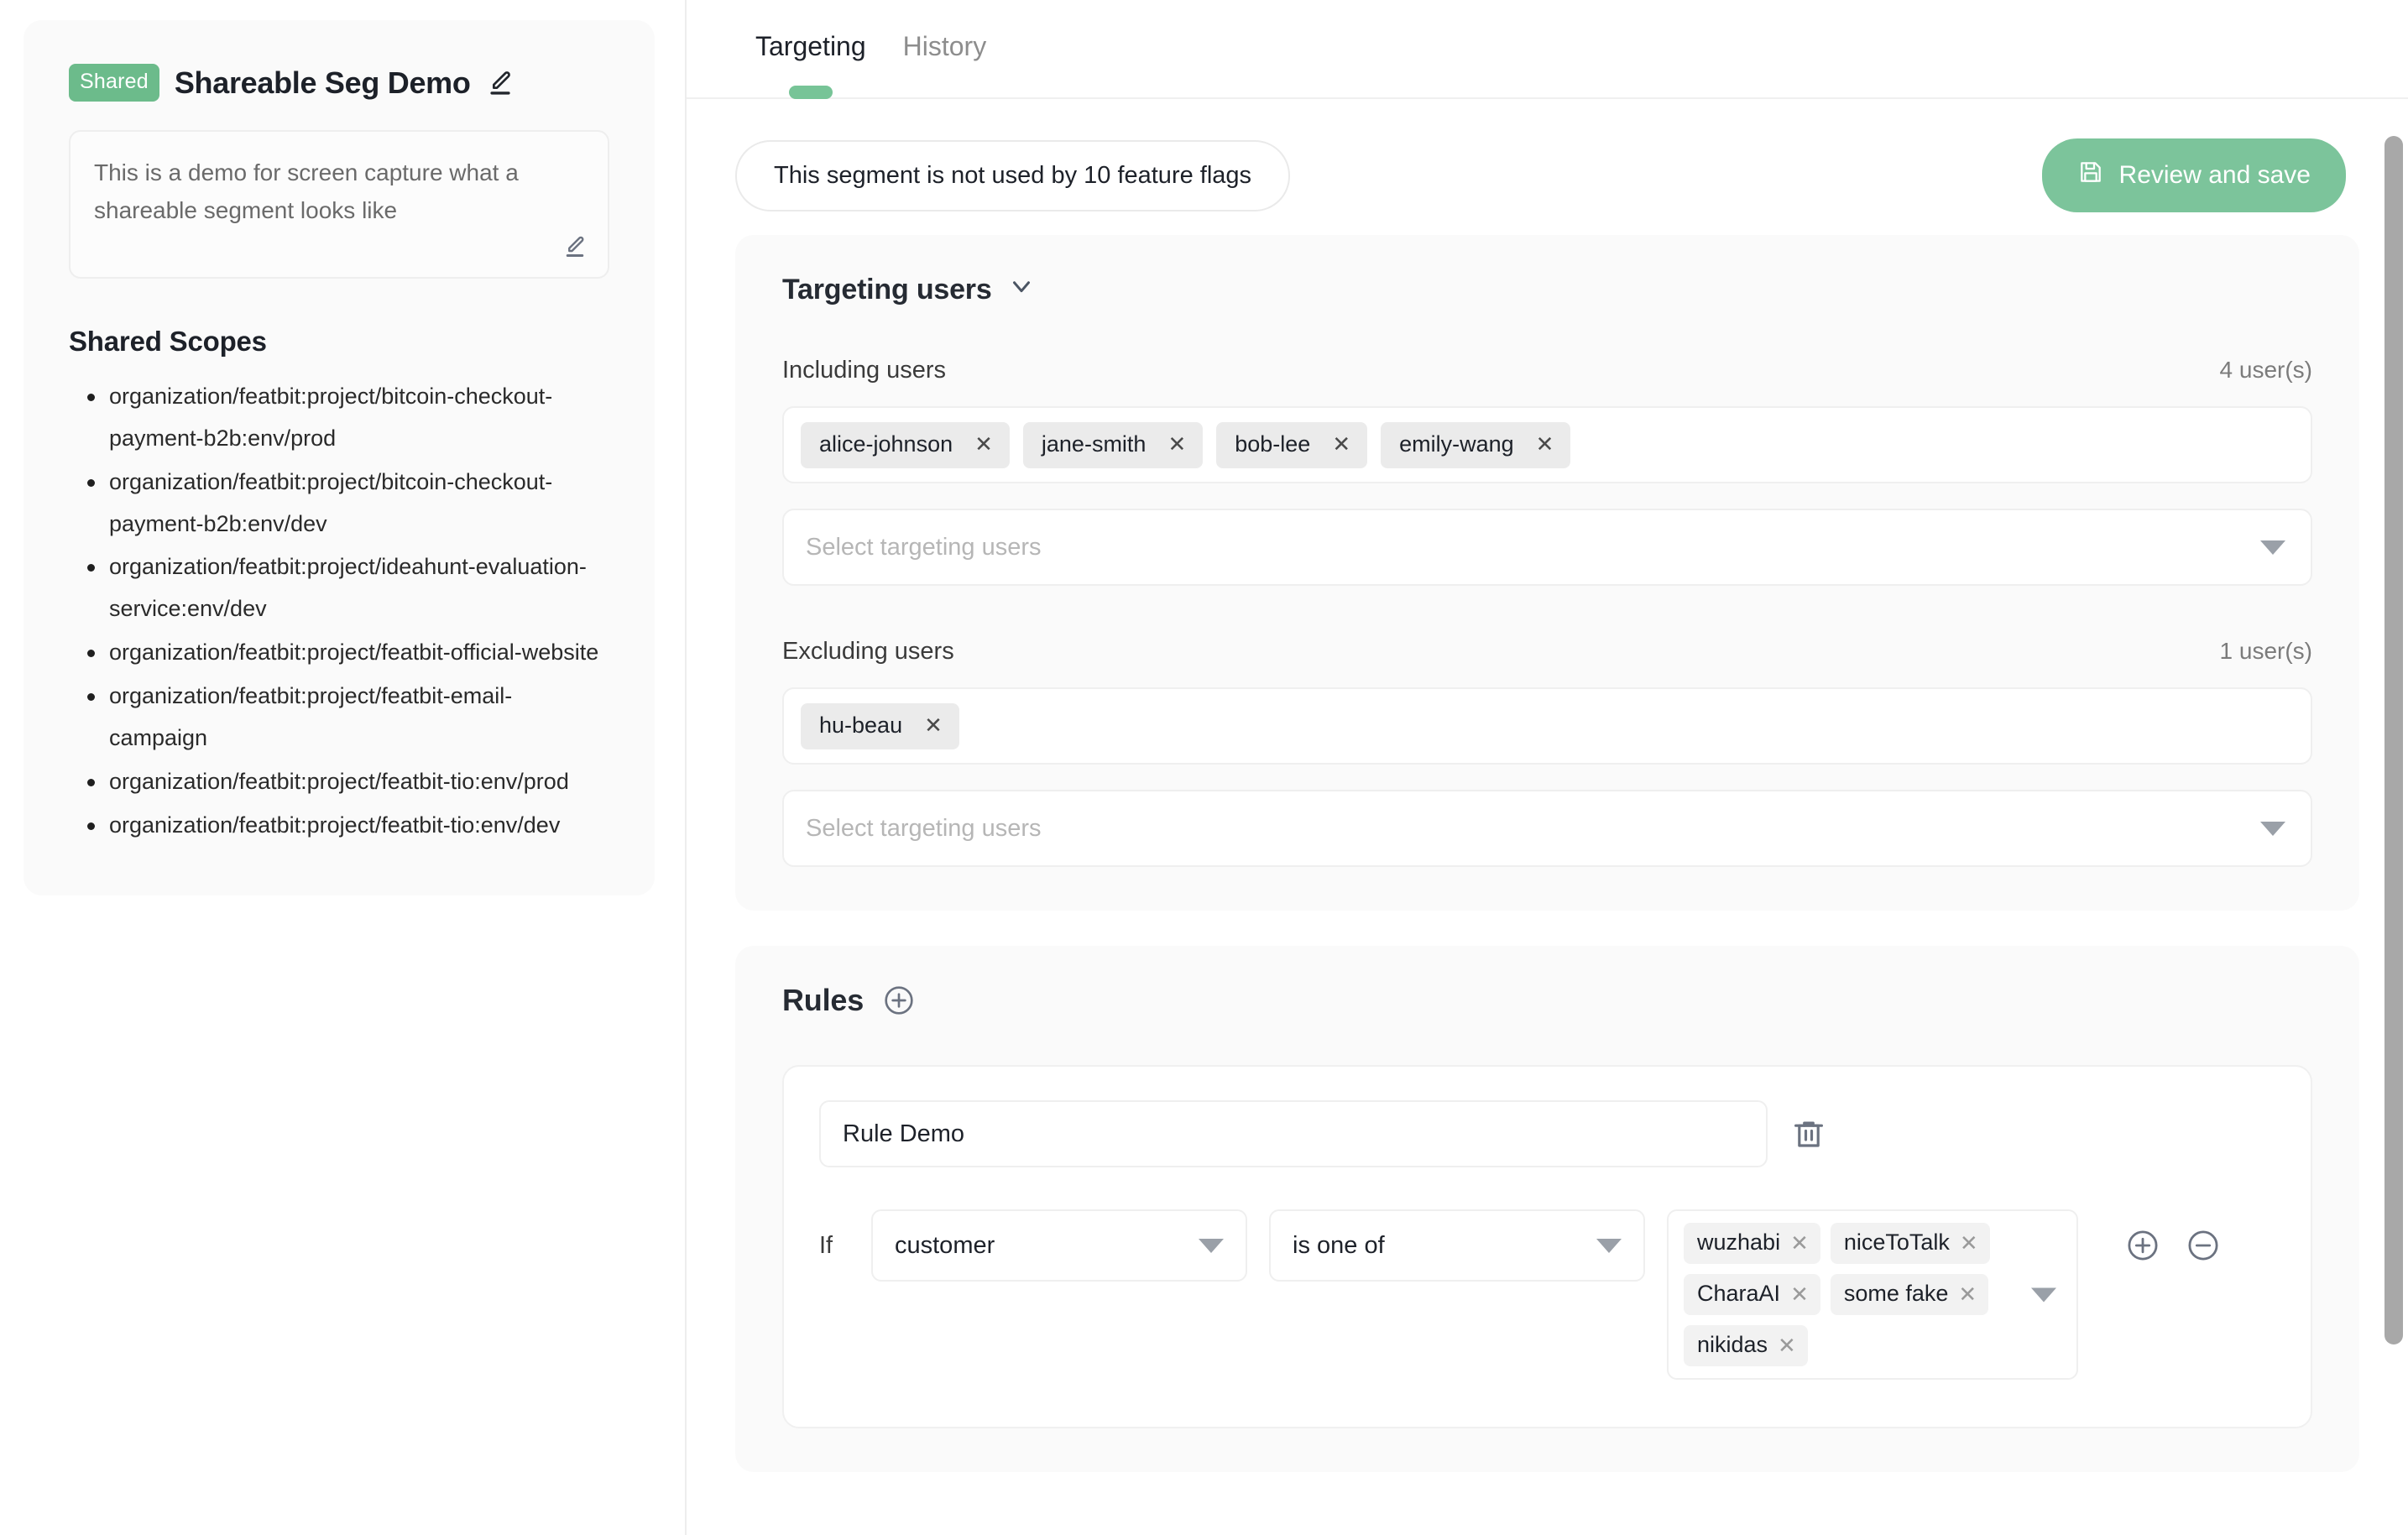 The height and width of the screenshot is (1535, 2408). I want to click on edit-description-pencil-icon, so click(575, 249).